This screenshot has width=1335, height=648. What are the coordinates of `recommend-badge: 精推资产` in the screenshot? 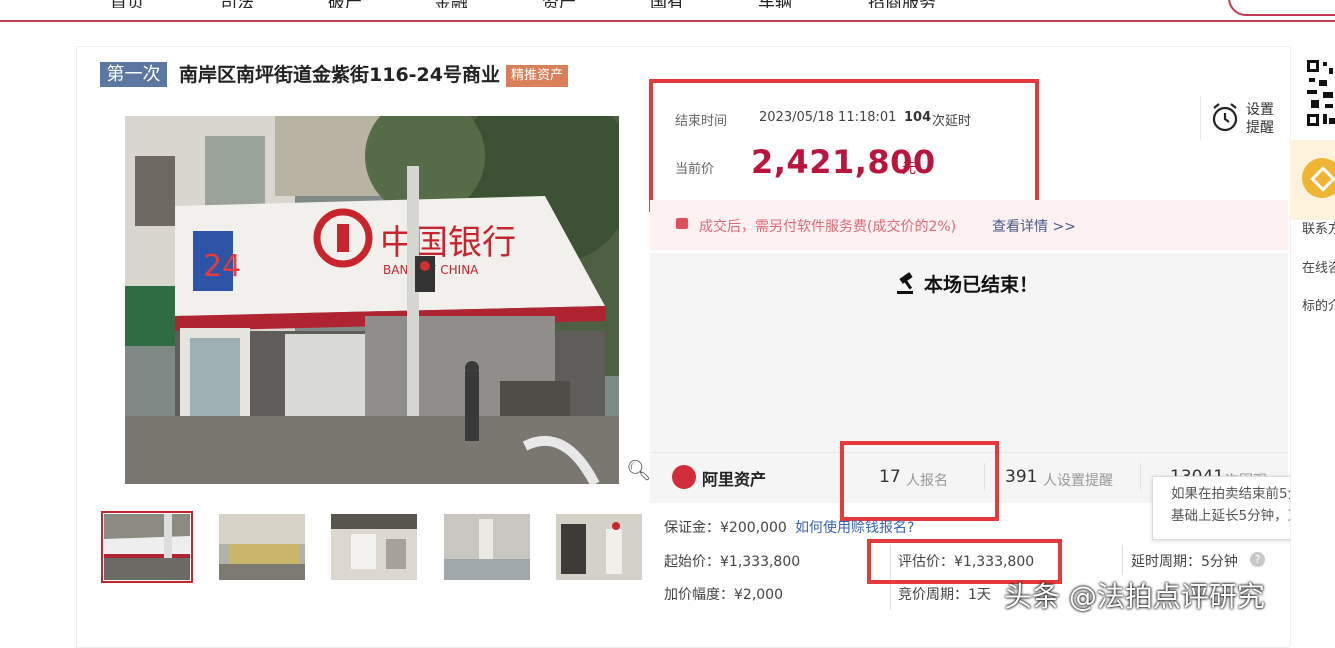 It's located at (537, 76).